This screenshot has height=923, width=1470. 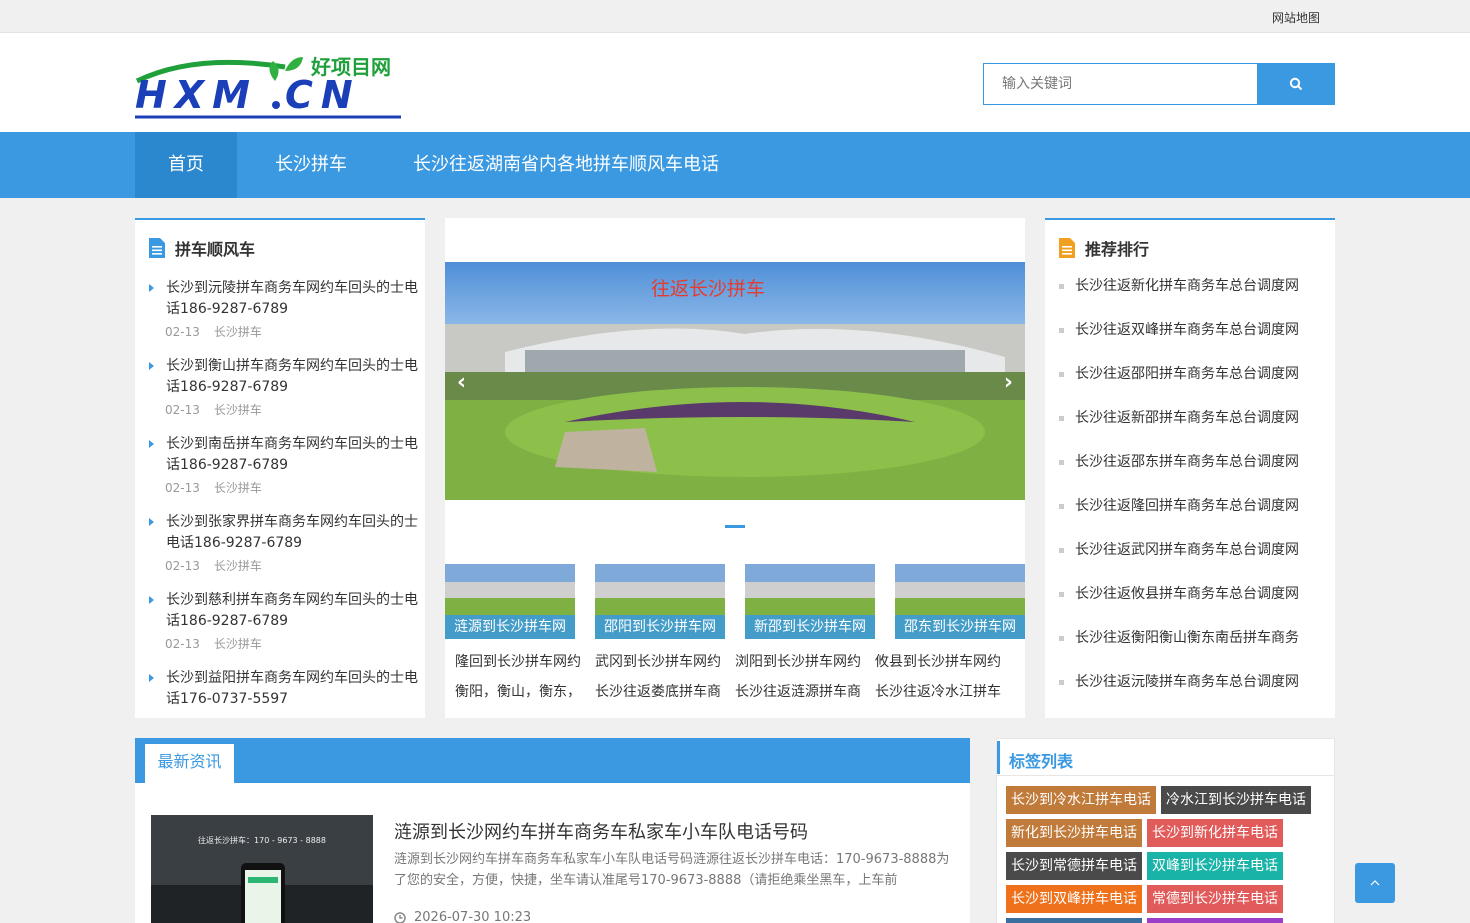 What do you see at coordinates (510, 601) in the screenshot?
I see `thumbnail-card: 涟源到长沙拼车网` at bounding box center [510, 601].